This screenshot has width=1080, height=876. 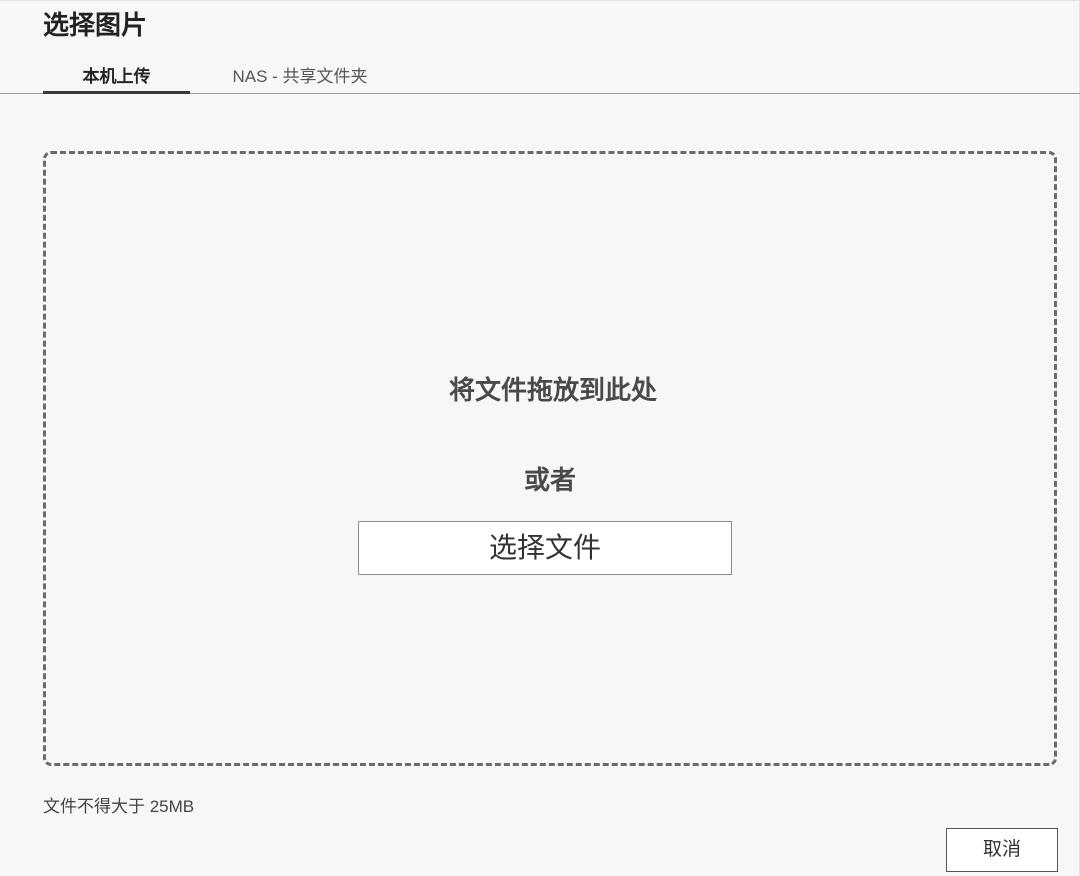 I want to click on file-size-limit-note: 文件不得大于 25MB, so click(x=119, y=806).